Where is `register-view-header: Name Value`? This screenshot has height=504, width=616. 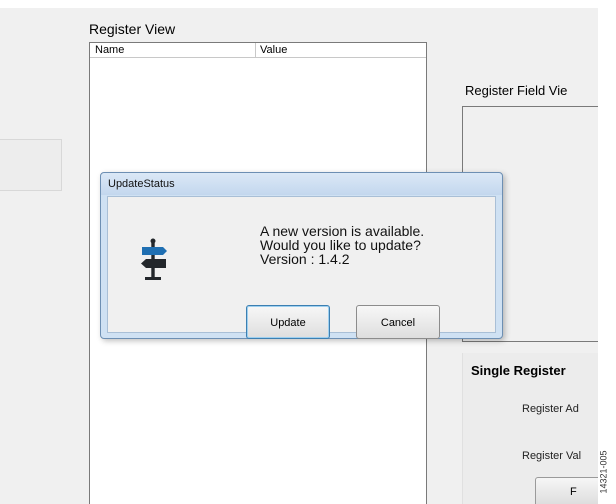
register-view-header: Name Value is located at coordinates (258, 50).